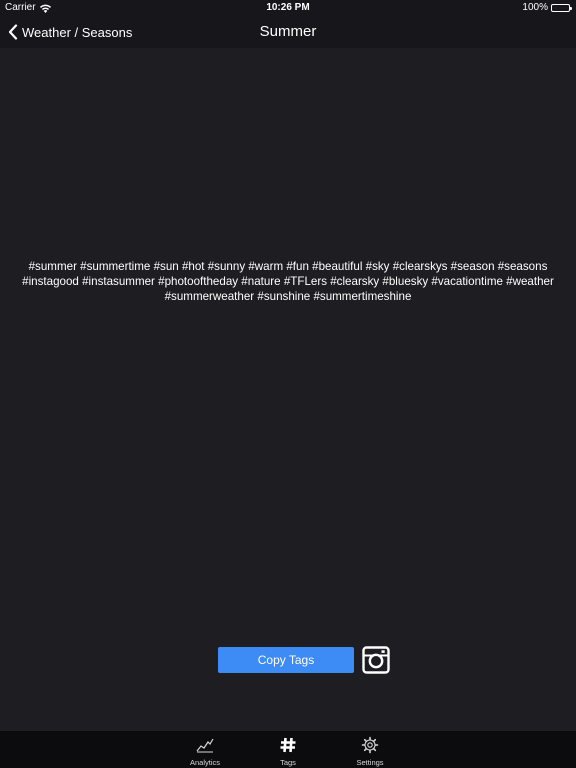 Image resolution: width=576 pixels, height=768 pixels. Describe the element at coordinates (535, 7) in the screenshot. I see `battery-percent: 100%` at that location.